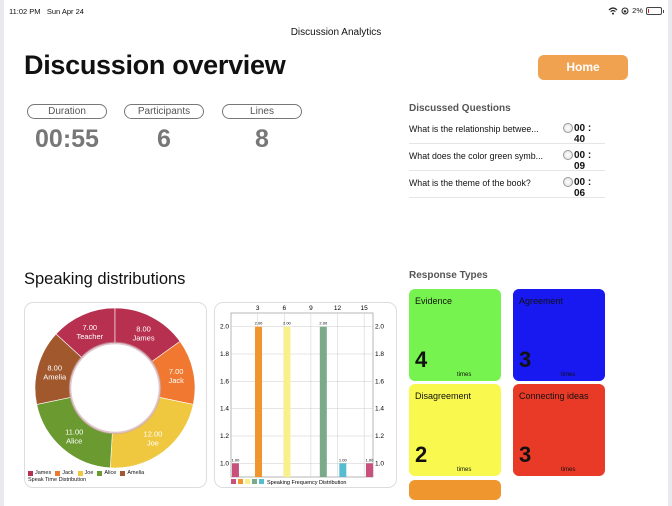 The height and width of the screenshot is (506, 672). I want to click on status-bar: 11:02 PM Sun Apr 24 2%, so click(336, 11).